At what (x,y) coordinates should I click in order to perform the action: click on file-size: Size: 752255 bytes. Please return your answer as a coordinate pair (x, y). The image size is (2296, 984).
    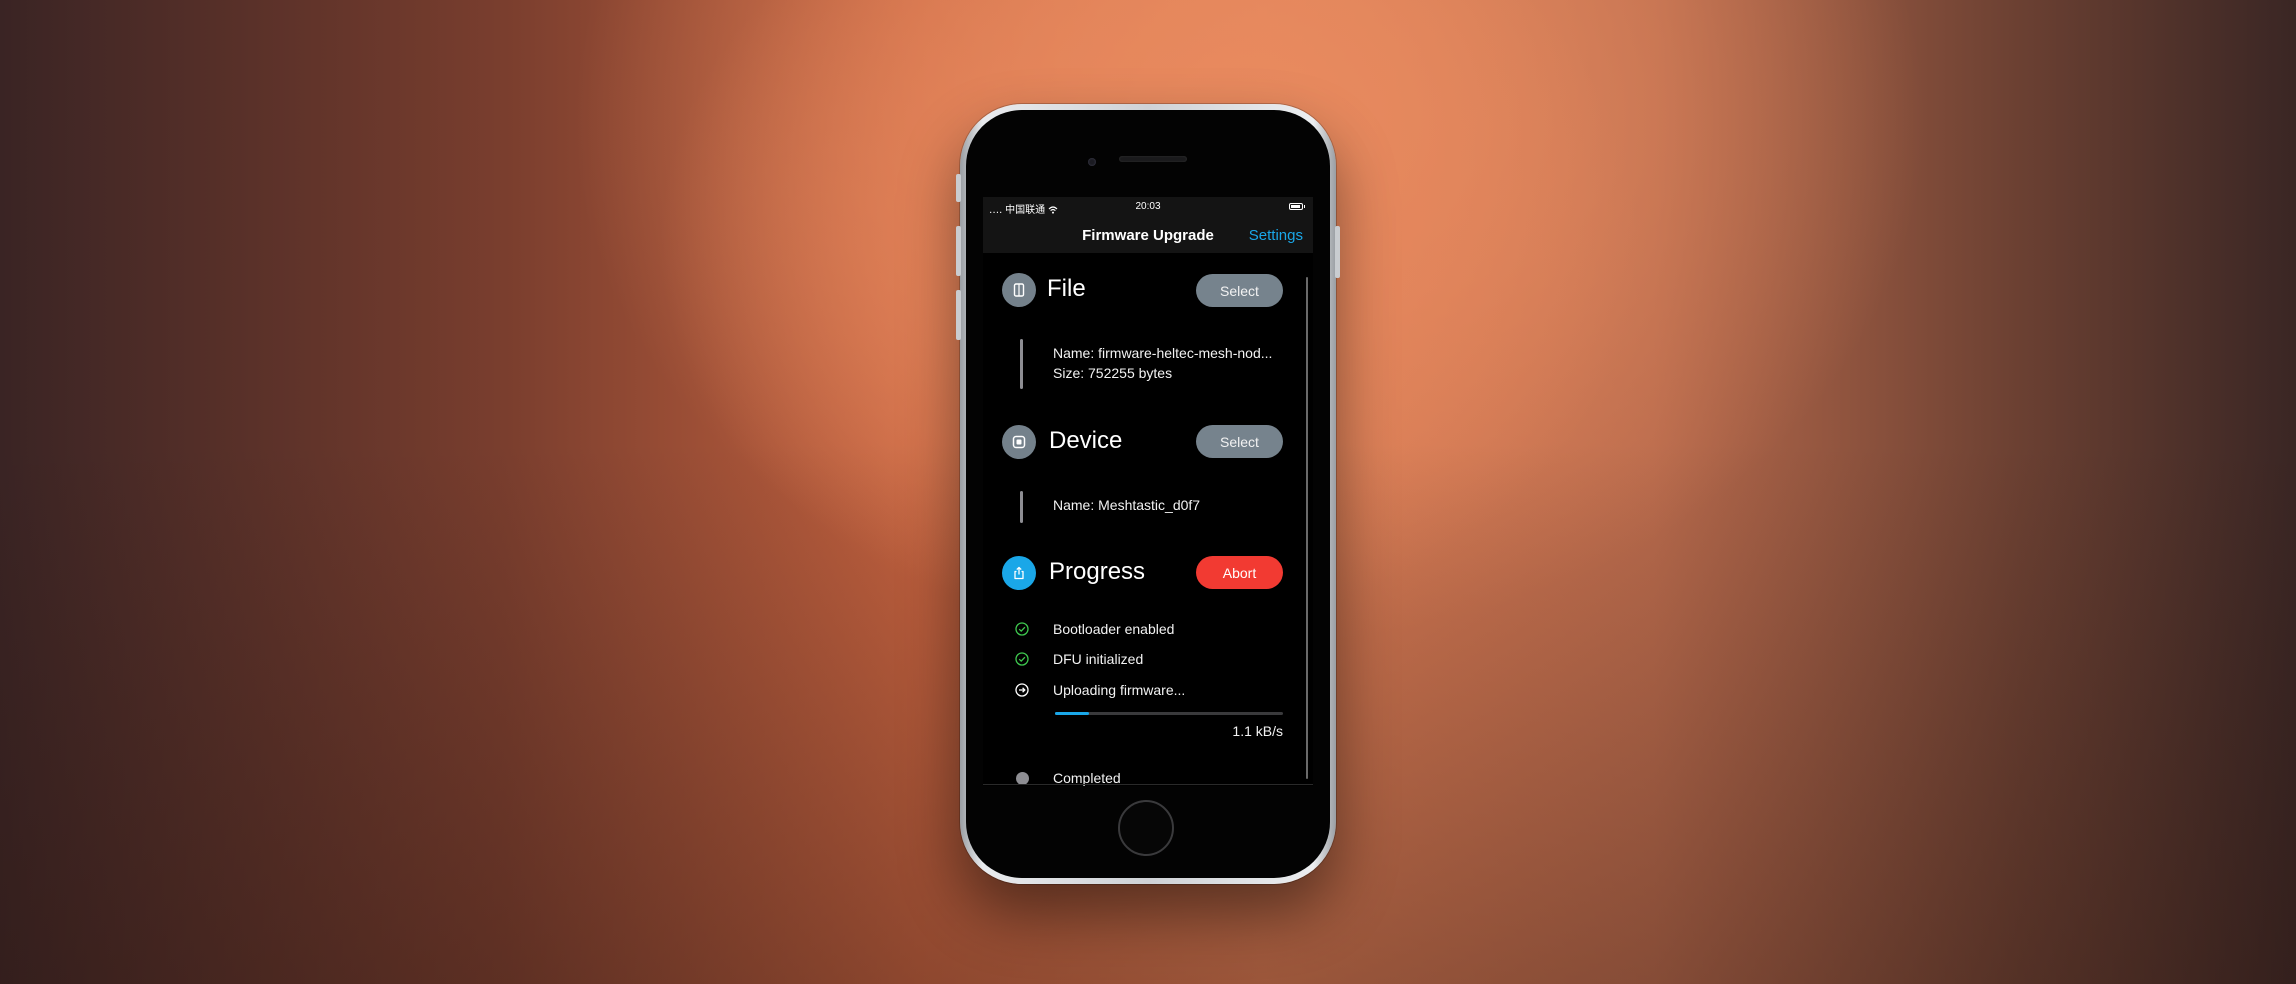
    Looking at the image, I should click on (1113, 373).